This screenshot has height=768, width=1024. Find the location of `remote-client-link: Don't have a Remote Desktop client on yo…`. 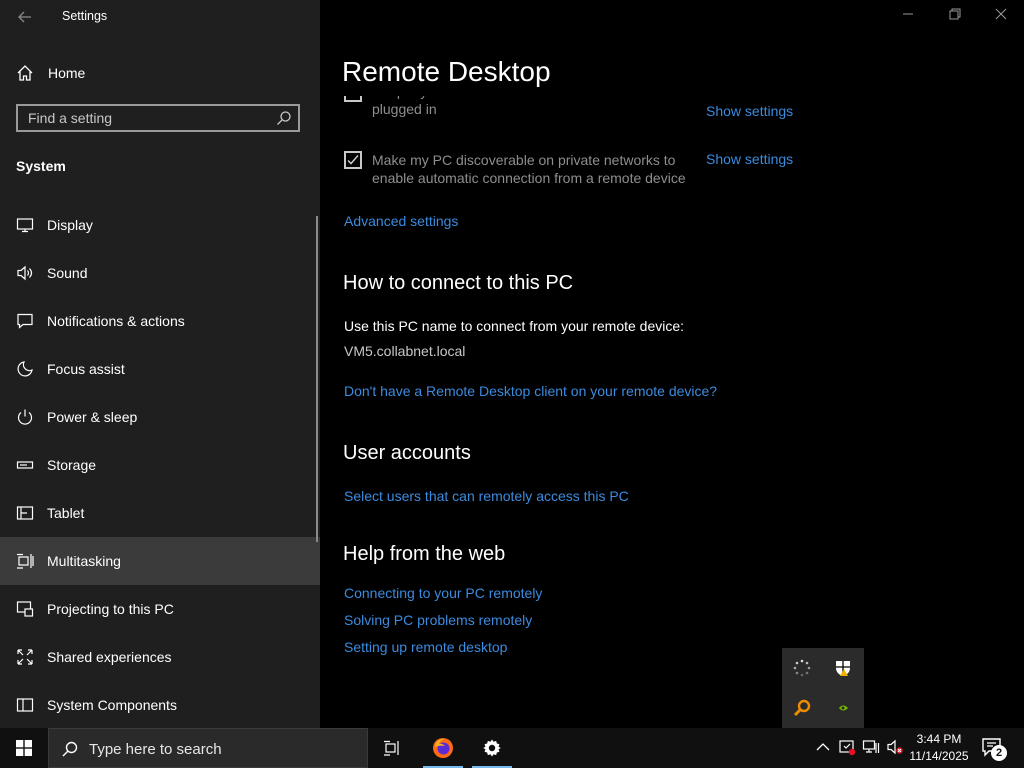

remote-client-link: Don't have a Remote Desktop client on yo… is located at coordinates (530, 391).